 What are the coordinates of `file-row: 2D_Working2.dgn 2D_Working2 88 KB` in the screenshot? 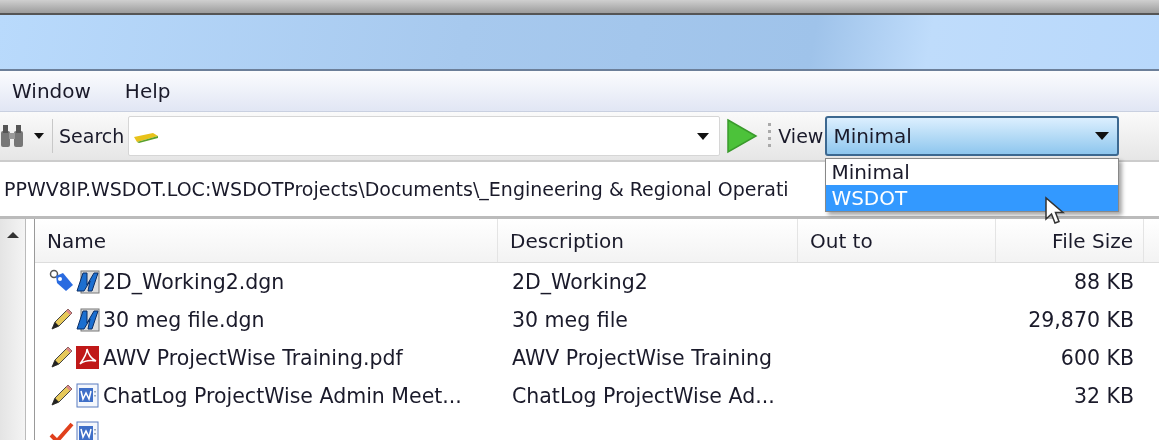 It's located at (597, 282).